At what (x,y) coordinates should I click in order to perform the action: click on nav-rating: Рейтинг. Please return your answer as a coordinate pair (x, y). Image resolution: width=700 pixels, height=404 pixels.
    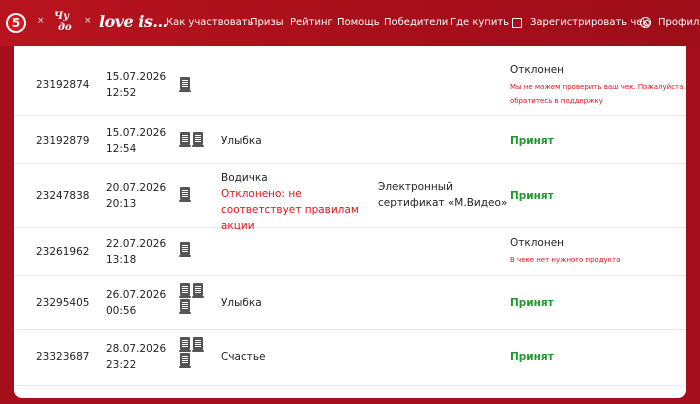
    Looking at the image, I should click on (311, 23).